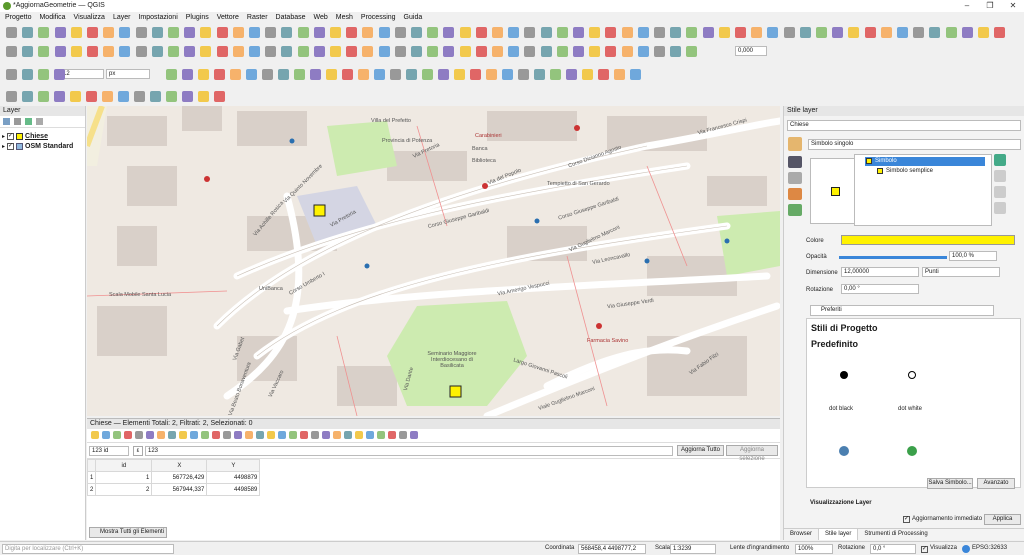  What do you see at coordinates (880, 272) in the screenshot?
I see `size-input: 12,00000` at bounding box center [880, 272].